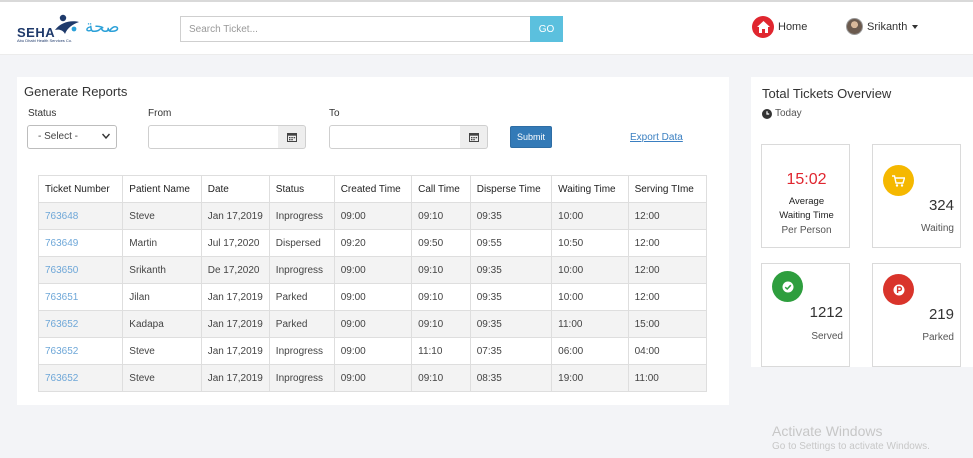  Describe the element at coordinates (916, 315) in the screenshot. I see `parked-card: 219 Parked` at that location.